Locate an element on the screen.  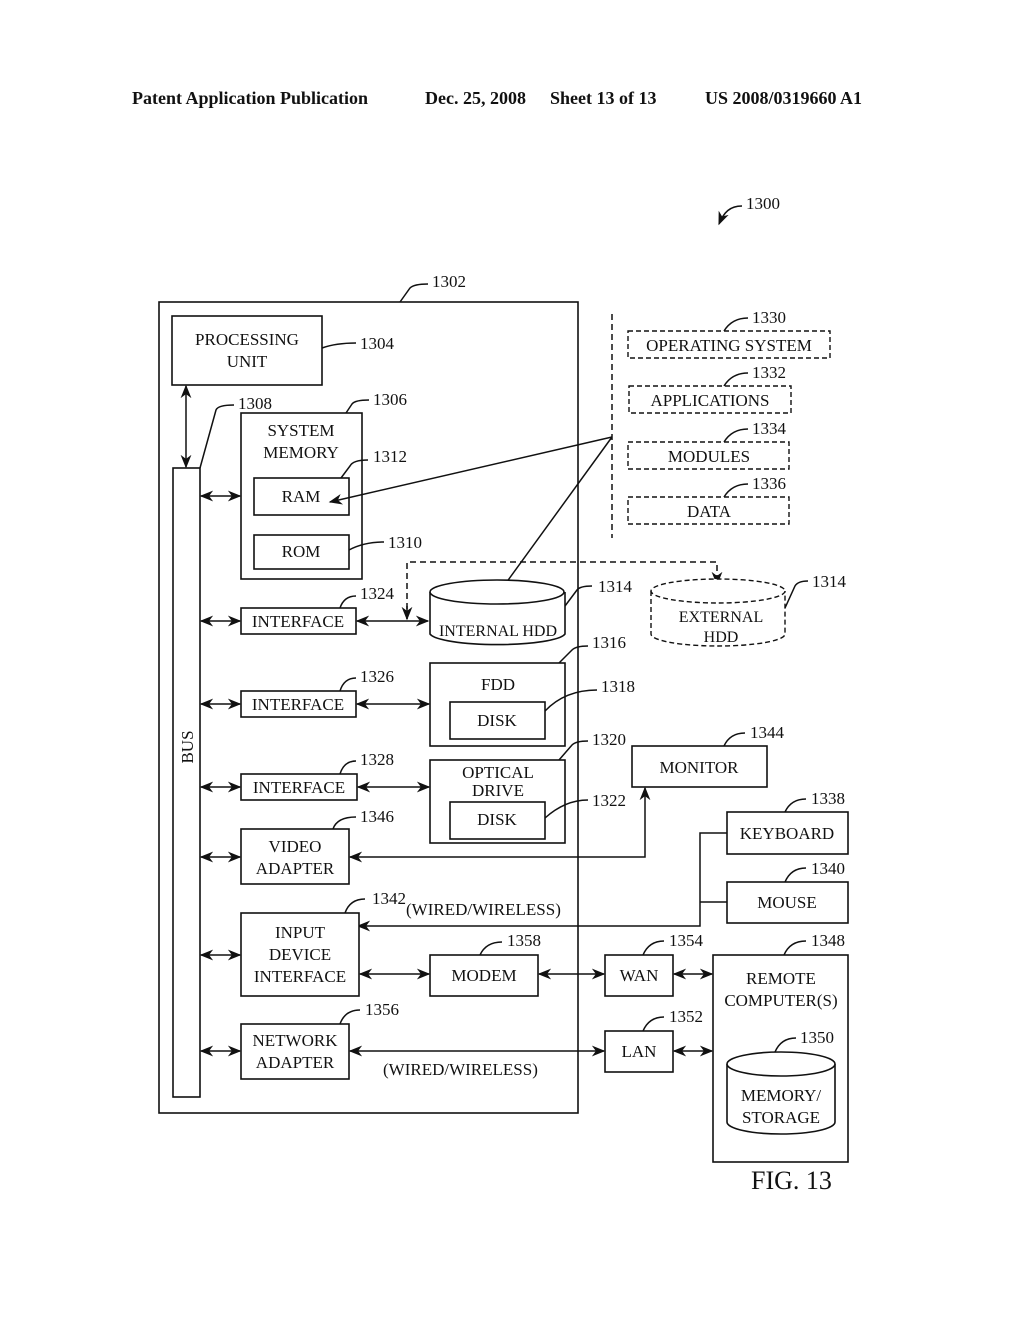
svg-text: VIDEO is located at coordinates (295, 846).